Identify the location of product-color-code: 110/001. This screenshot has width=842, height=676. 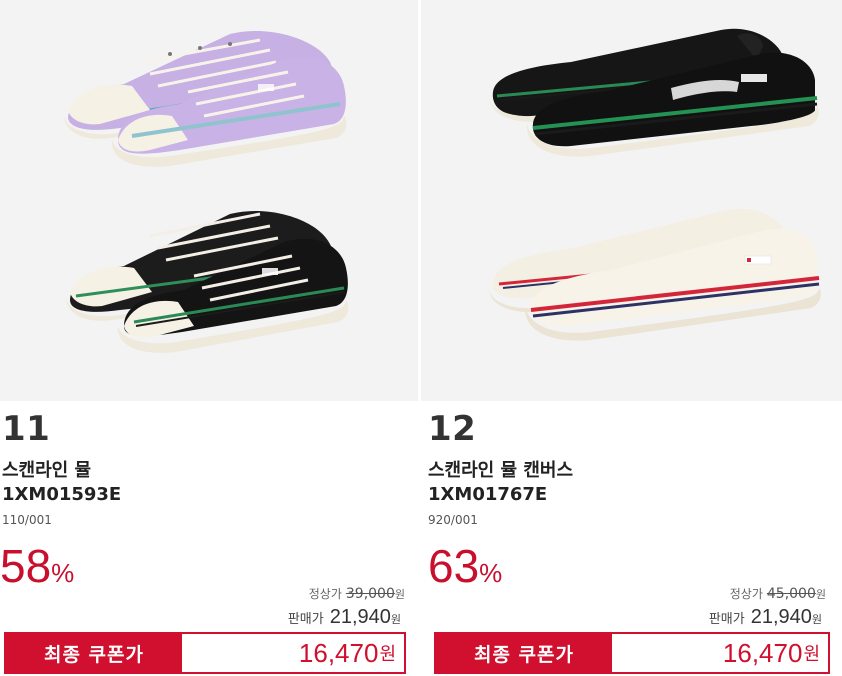
(27, 520).